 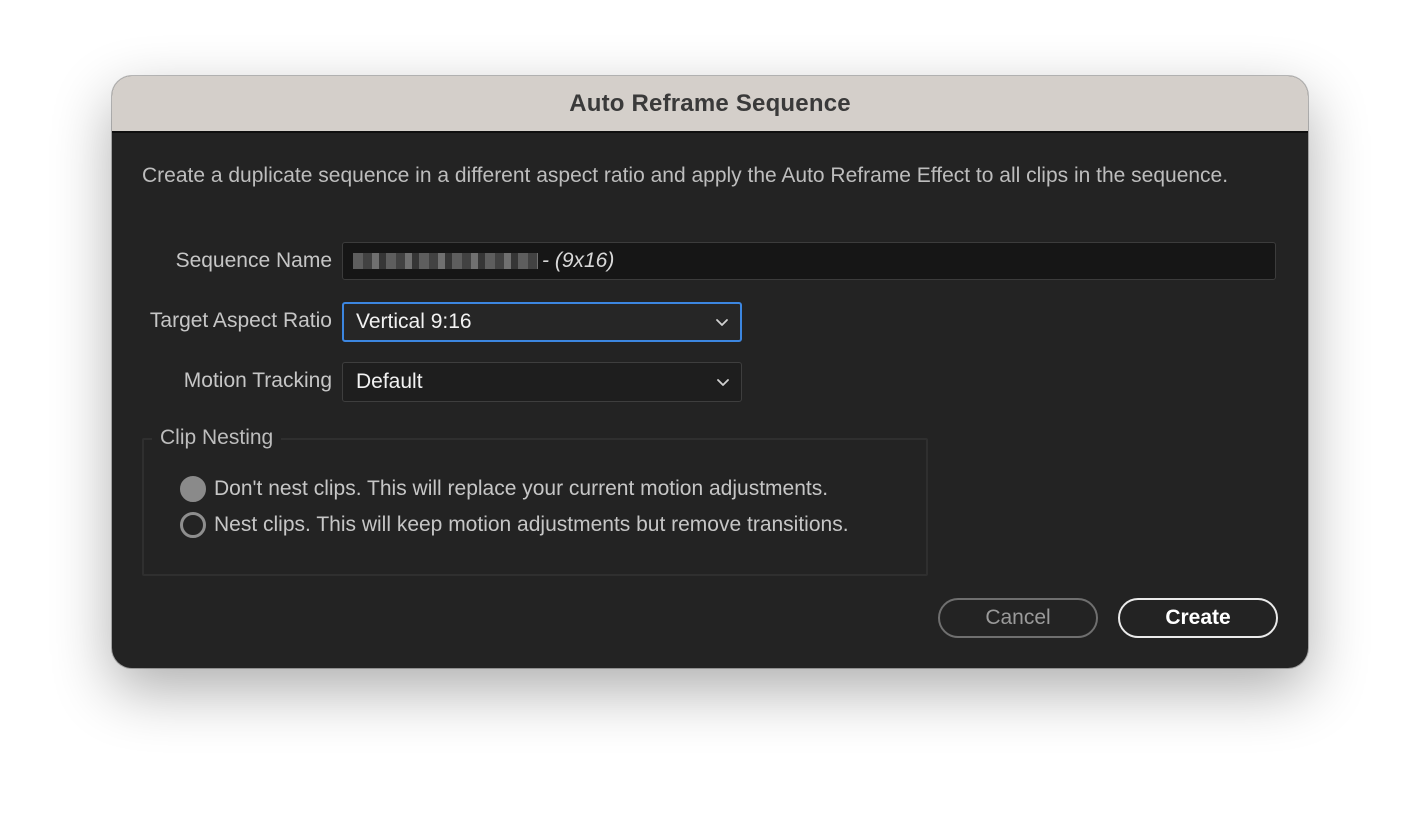 What do you see at coordinates (193, 525) in the screenshot?
I see `radio-unselected-icon` at bounding box center [193, 525].